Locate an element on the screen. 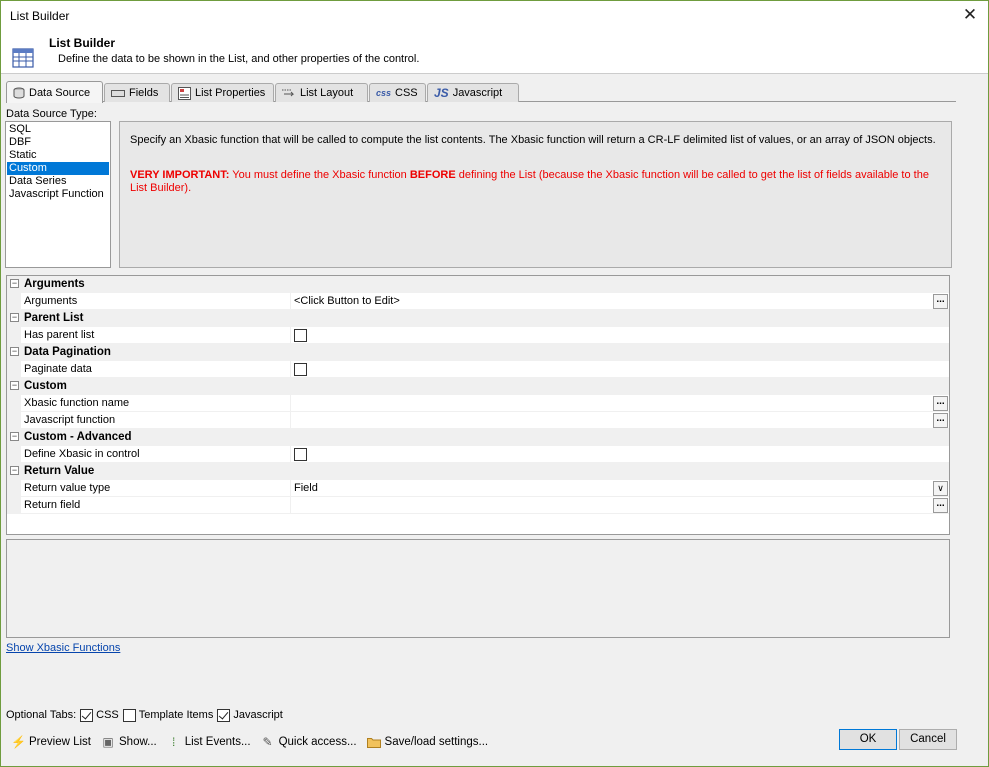 Image resolution: width=989 pixels, height=767 pixels. tab-fields: Fields is located at coordinates (137, 92).